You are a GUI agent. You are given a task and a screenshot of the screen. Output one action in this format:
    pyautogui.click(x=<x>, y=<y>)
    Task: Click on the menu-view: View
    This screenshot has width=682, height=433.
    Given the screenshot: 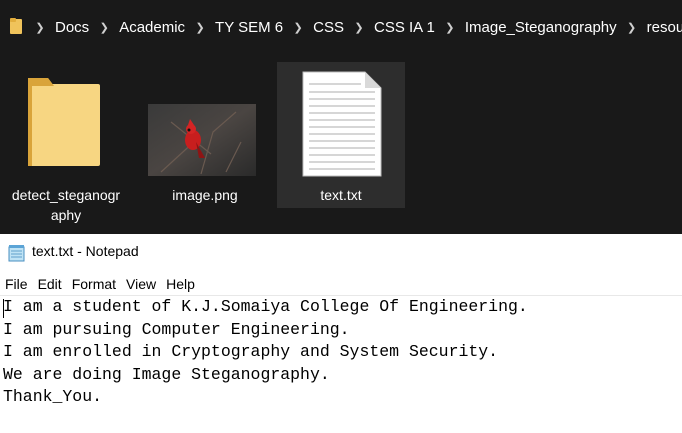 What is the action you would take?
    pyautogui.click(x=141, y=284)
    